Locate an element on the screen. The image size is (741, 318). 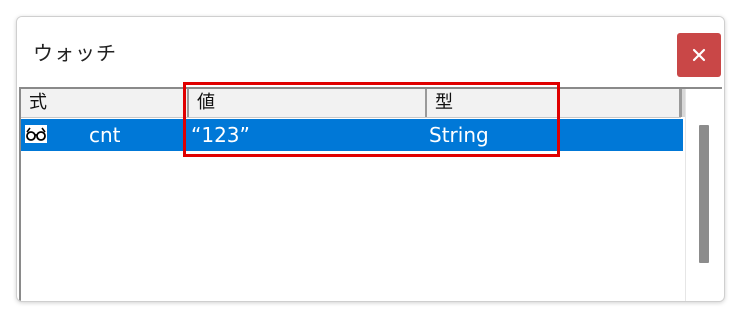
column-header-row: 式 値 型 is located at coordinates (353, 103).